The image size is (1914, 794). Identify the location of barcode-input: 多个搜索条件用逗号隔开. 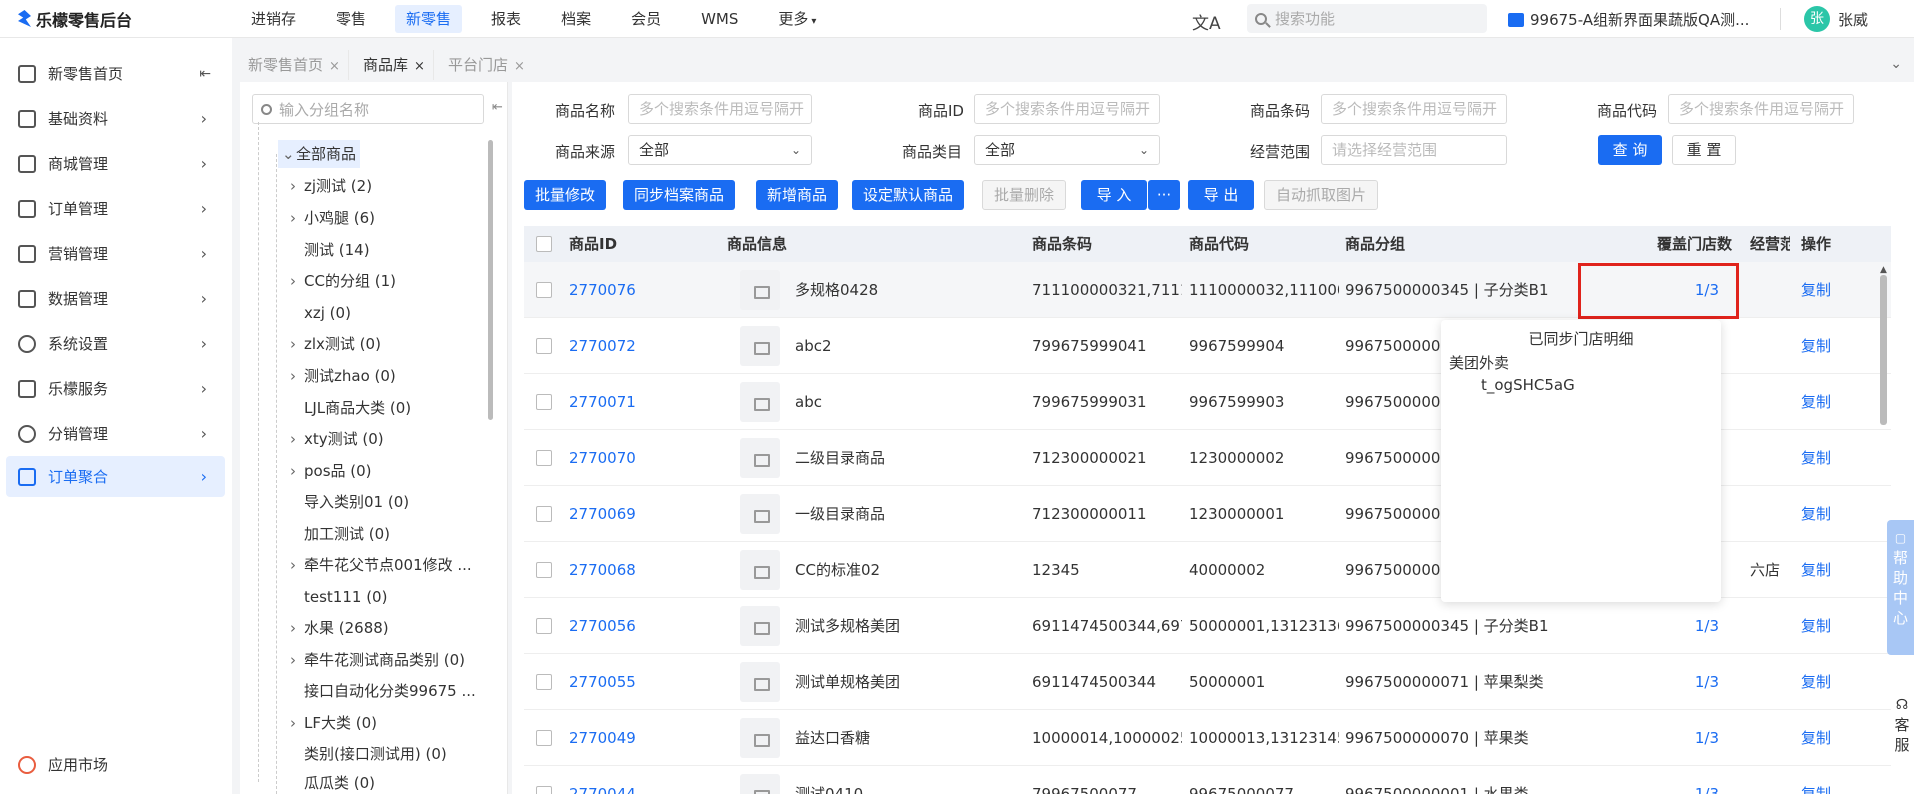
(1414, 109).